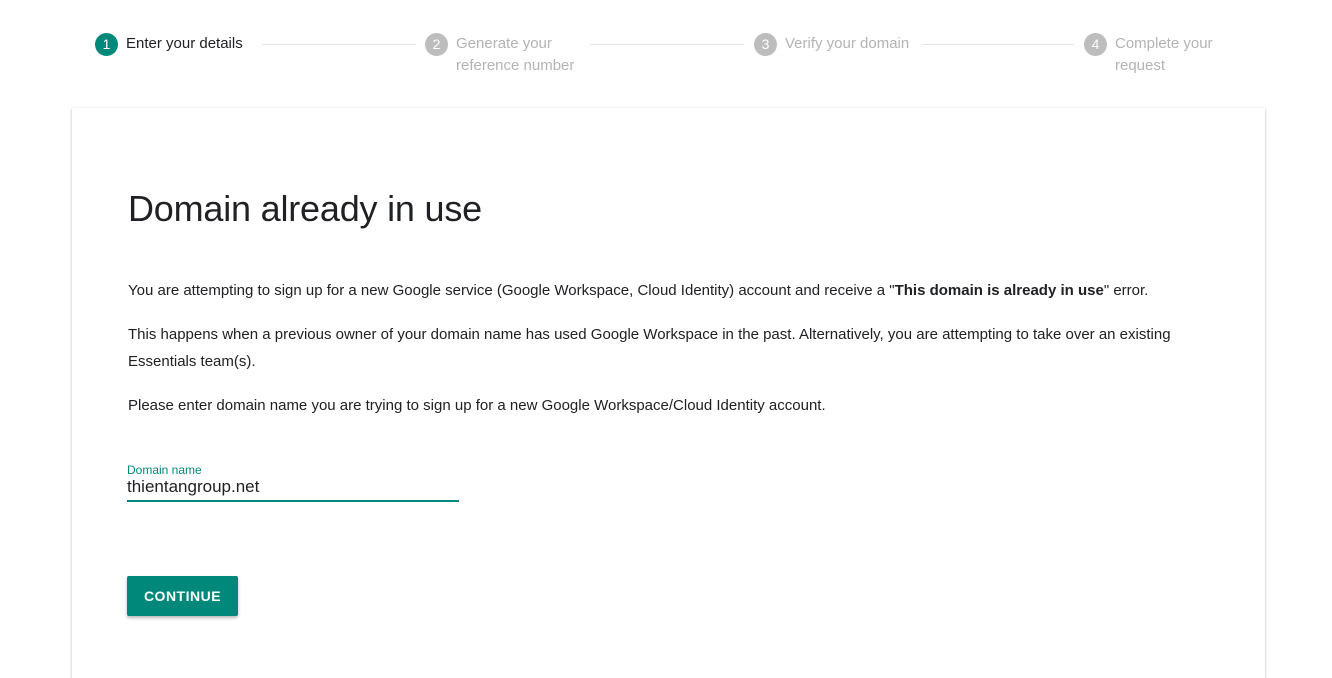 The width and height of the screenshot is (1332, 678). Describe the element at coordinates (1095, 44) in the screenshot. I see `step-4-number: 4` at that location.